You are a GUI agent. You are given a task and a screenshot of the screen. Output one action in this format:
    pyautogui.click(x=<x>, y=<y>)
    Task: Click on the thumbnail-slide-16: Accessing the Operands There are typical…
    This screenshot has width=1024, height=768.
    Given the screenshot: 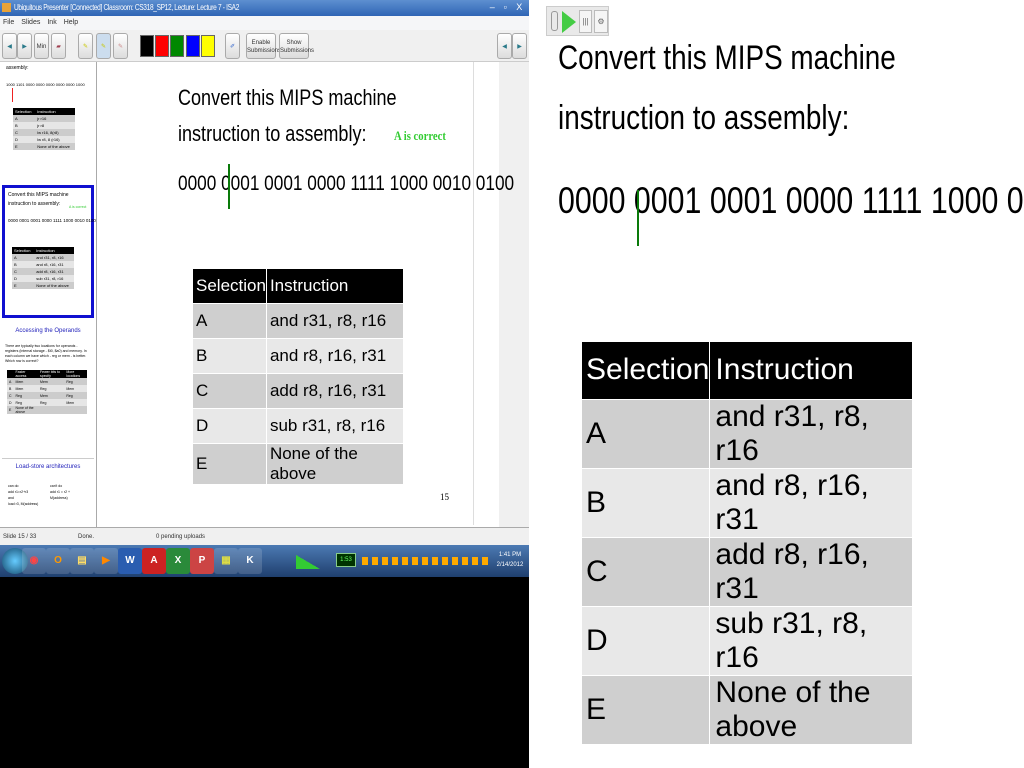 What is the action you would take?
    pyautogui.click(x=48, y=389)
    